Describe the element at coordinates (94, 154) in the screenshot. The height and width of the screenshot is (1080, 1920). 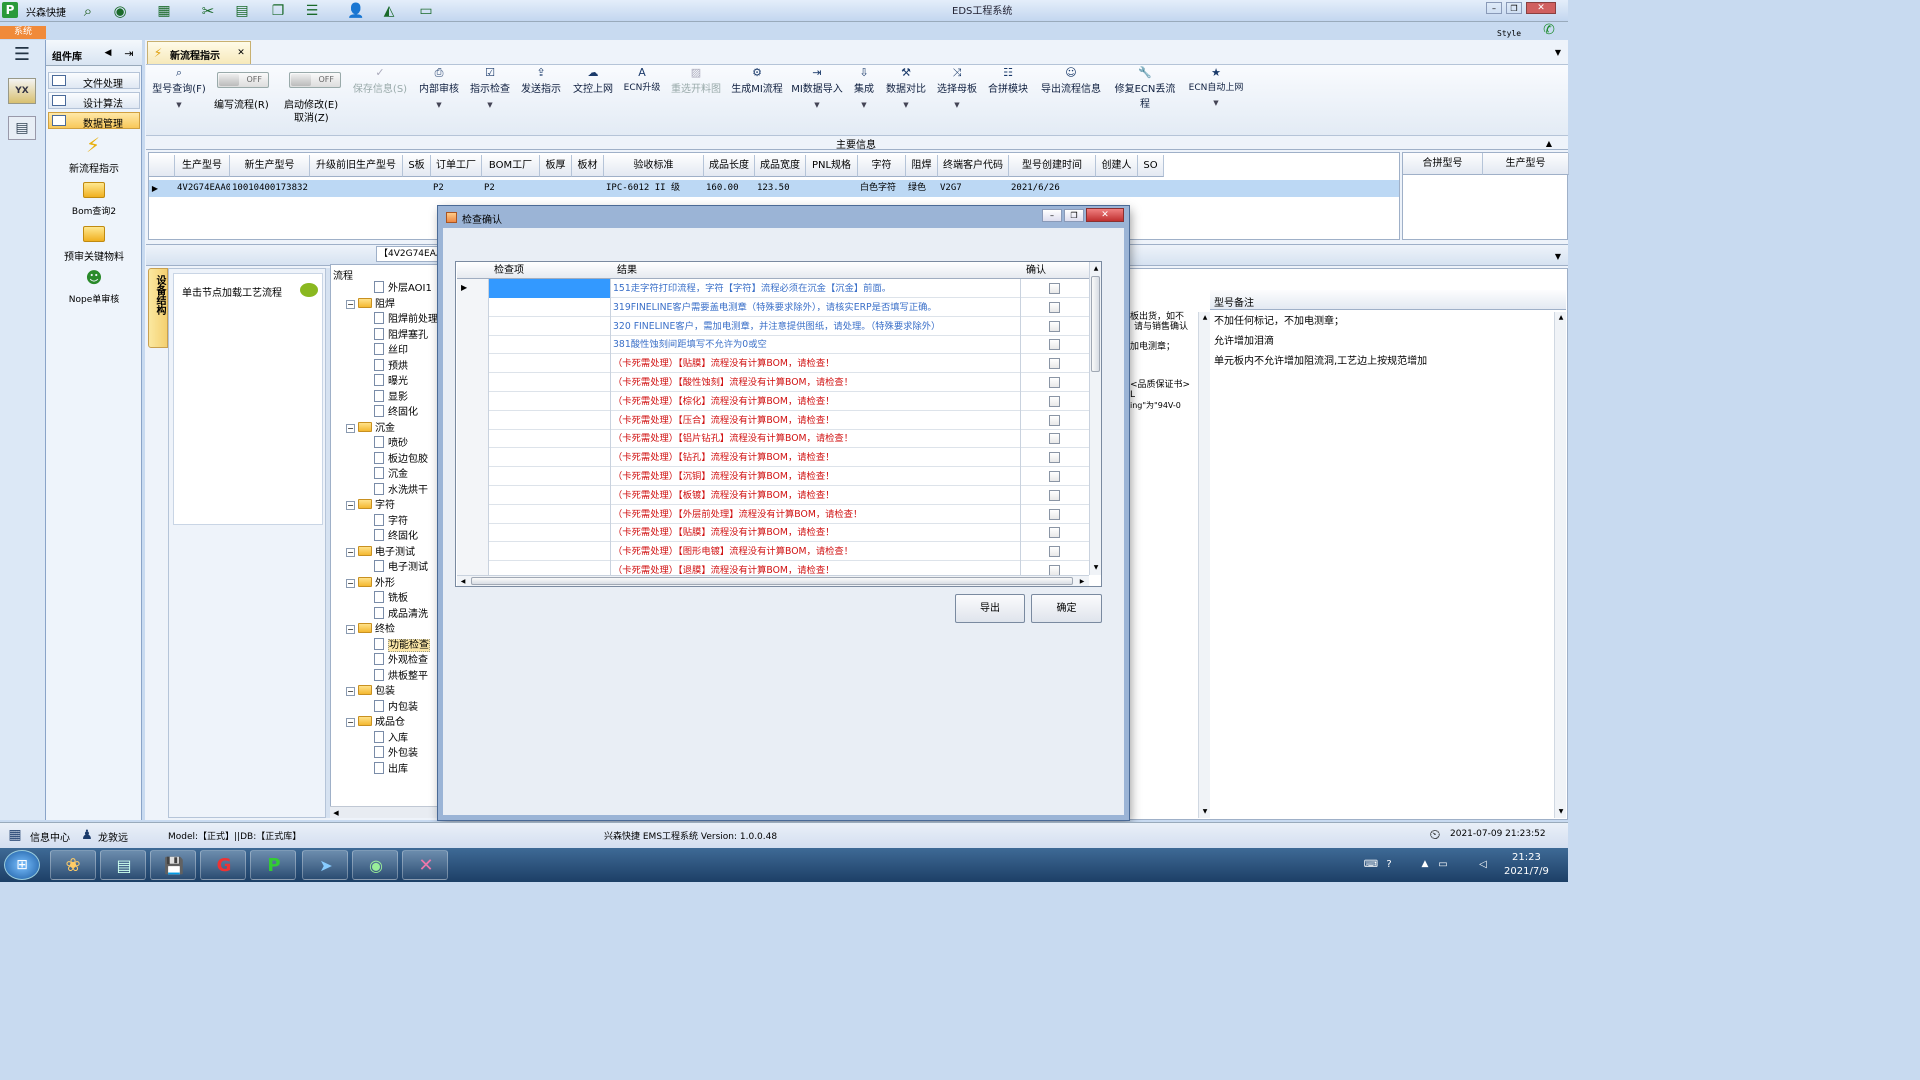
I see `tool-new-flow: ⚡ 新流程指示` at that location.